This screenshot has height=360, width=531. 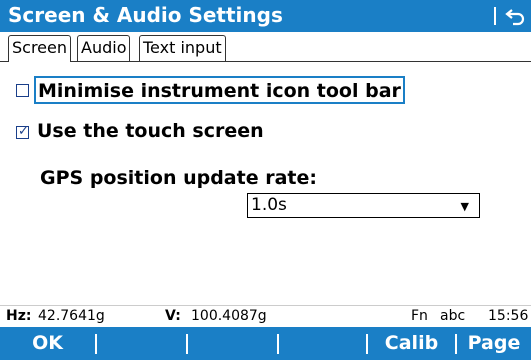 What do you see at coordinates (269, 205) in the screenshot?
I see `gps-update-rate-value: 1.0s` at bounding box center [269, 205].